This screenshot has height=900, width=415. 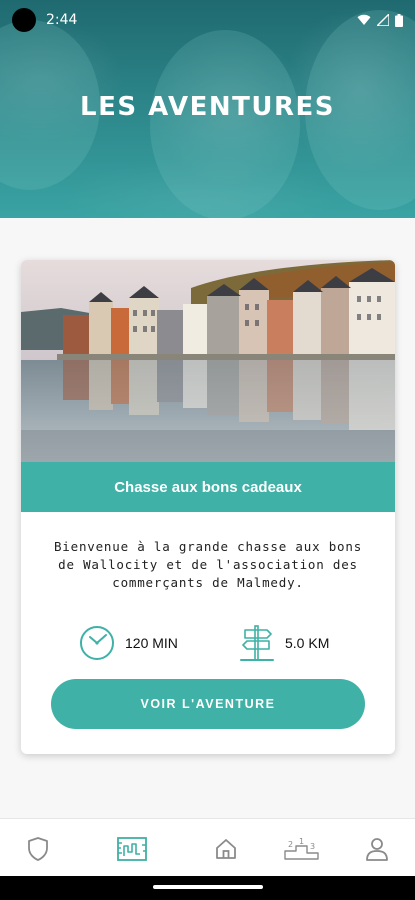 I want to click on user-icon, so click(x=377, y=849).